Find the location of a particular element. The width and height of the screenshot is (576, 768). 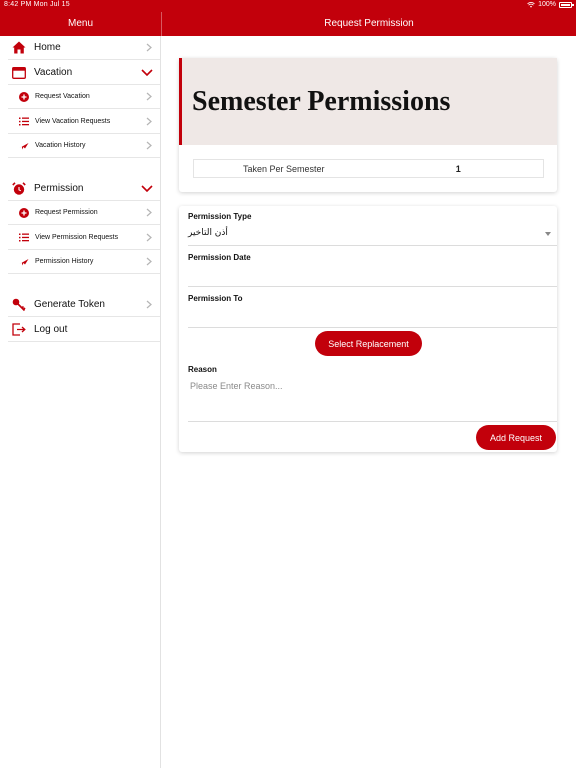

sidebar-item-permission: Permission is located at coordinates (84, 189).